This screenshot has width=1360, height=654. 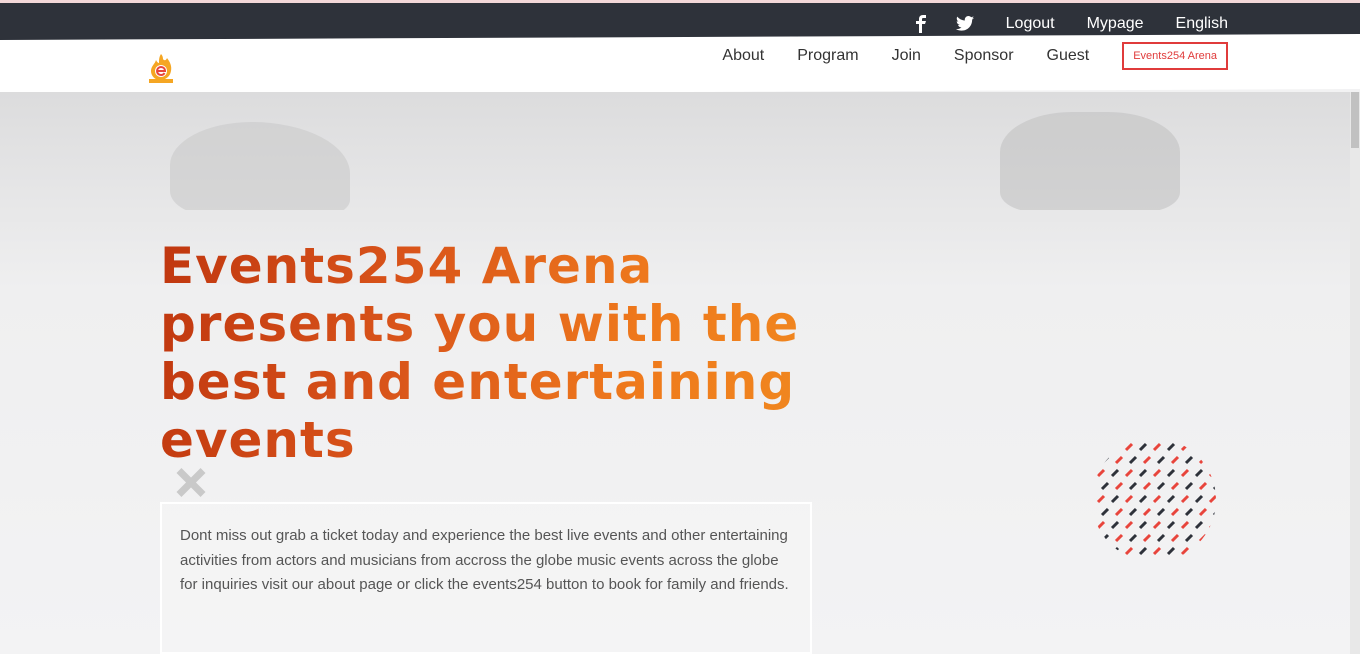 What do you see at coordinates (984, 56) in the screenshot?
I see `nav-sponsor: Sponsor` at bounding box center [984, 56].